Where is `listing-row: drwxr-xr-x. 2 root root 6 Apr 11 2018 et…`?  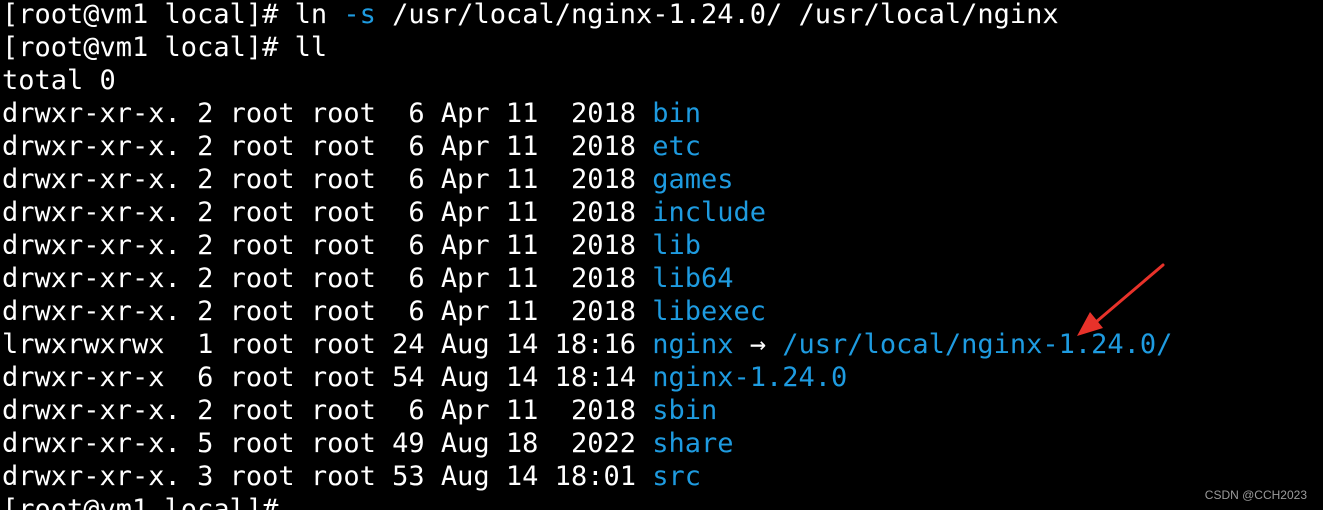 listing-row: drwxr-xr-x. 2 root root 6 Apr 11 2018 et… is located at coordinates (662, 146).